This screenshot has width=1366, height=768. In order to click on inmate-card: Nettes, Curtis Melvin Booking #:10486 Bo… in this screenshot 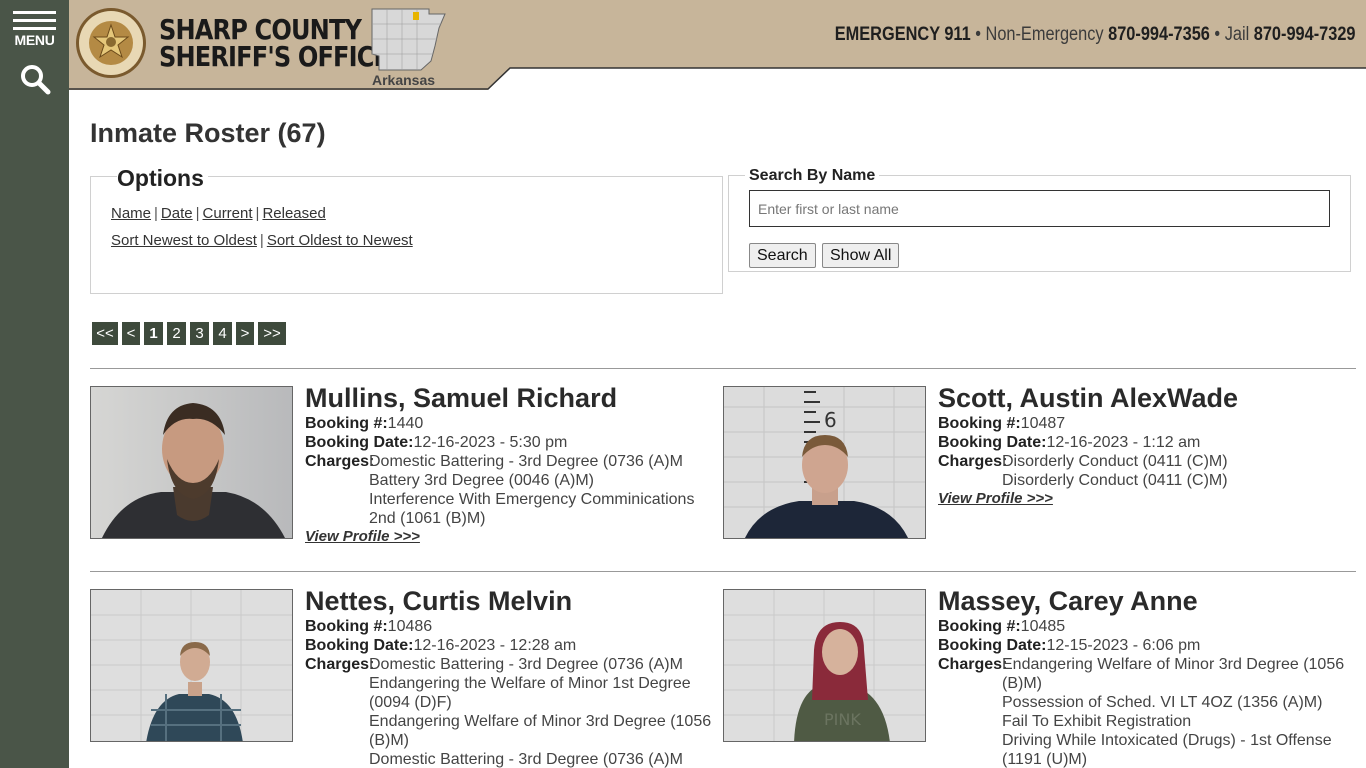, I will do `click(405, 677)`.